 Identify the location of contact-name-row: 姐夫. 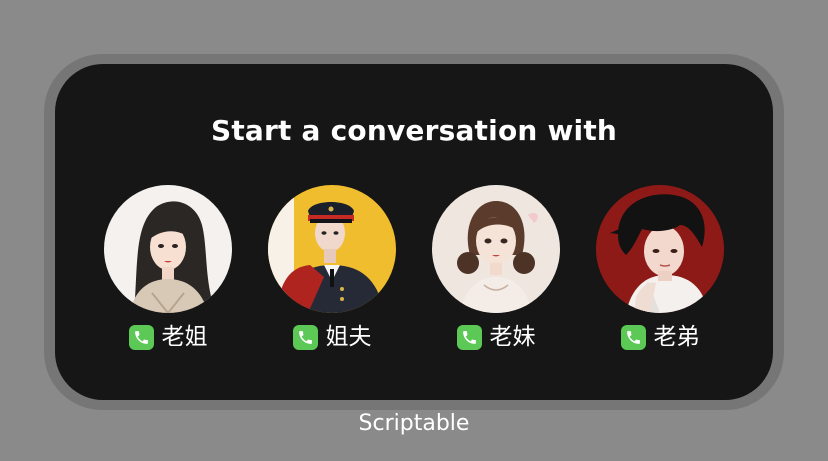
(332, 337).